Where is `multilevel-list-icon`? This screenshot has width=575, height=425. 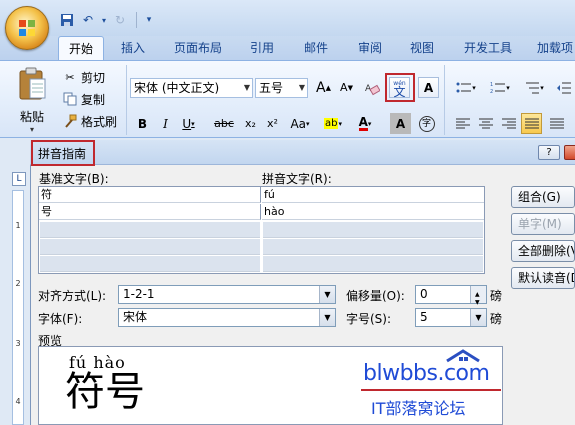
multilevel-list-icon is located at coordinates (533, 87).